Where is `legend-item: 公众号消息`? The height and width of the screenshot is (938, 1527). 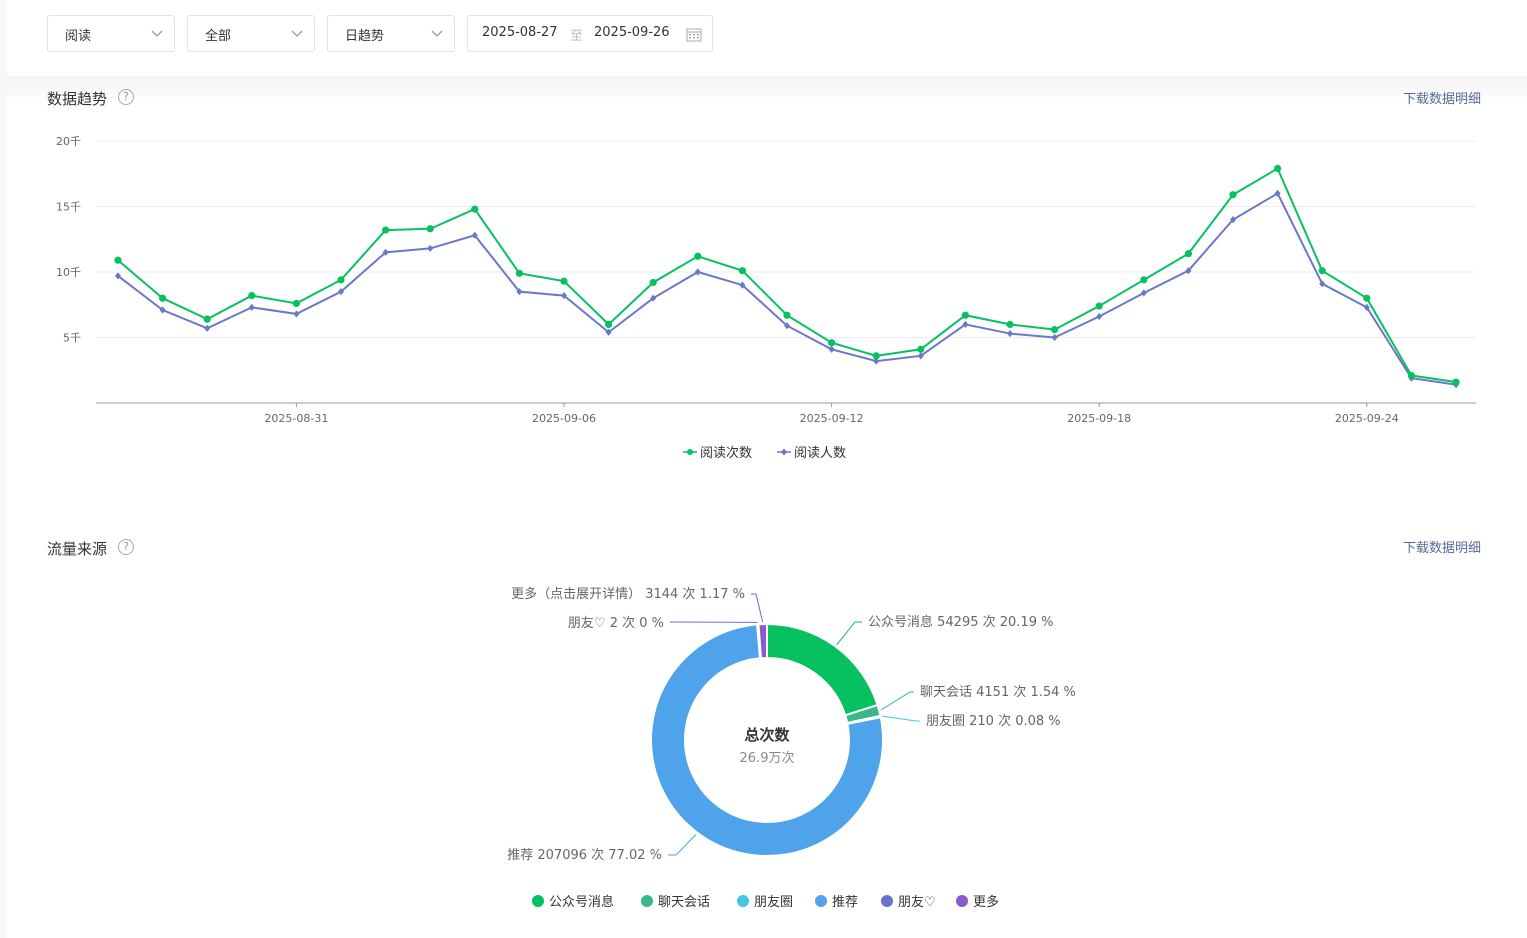
legend-item: 公众号消息 is located at coordinates (573, 900).